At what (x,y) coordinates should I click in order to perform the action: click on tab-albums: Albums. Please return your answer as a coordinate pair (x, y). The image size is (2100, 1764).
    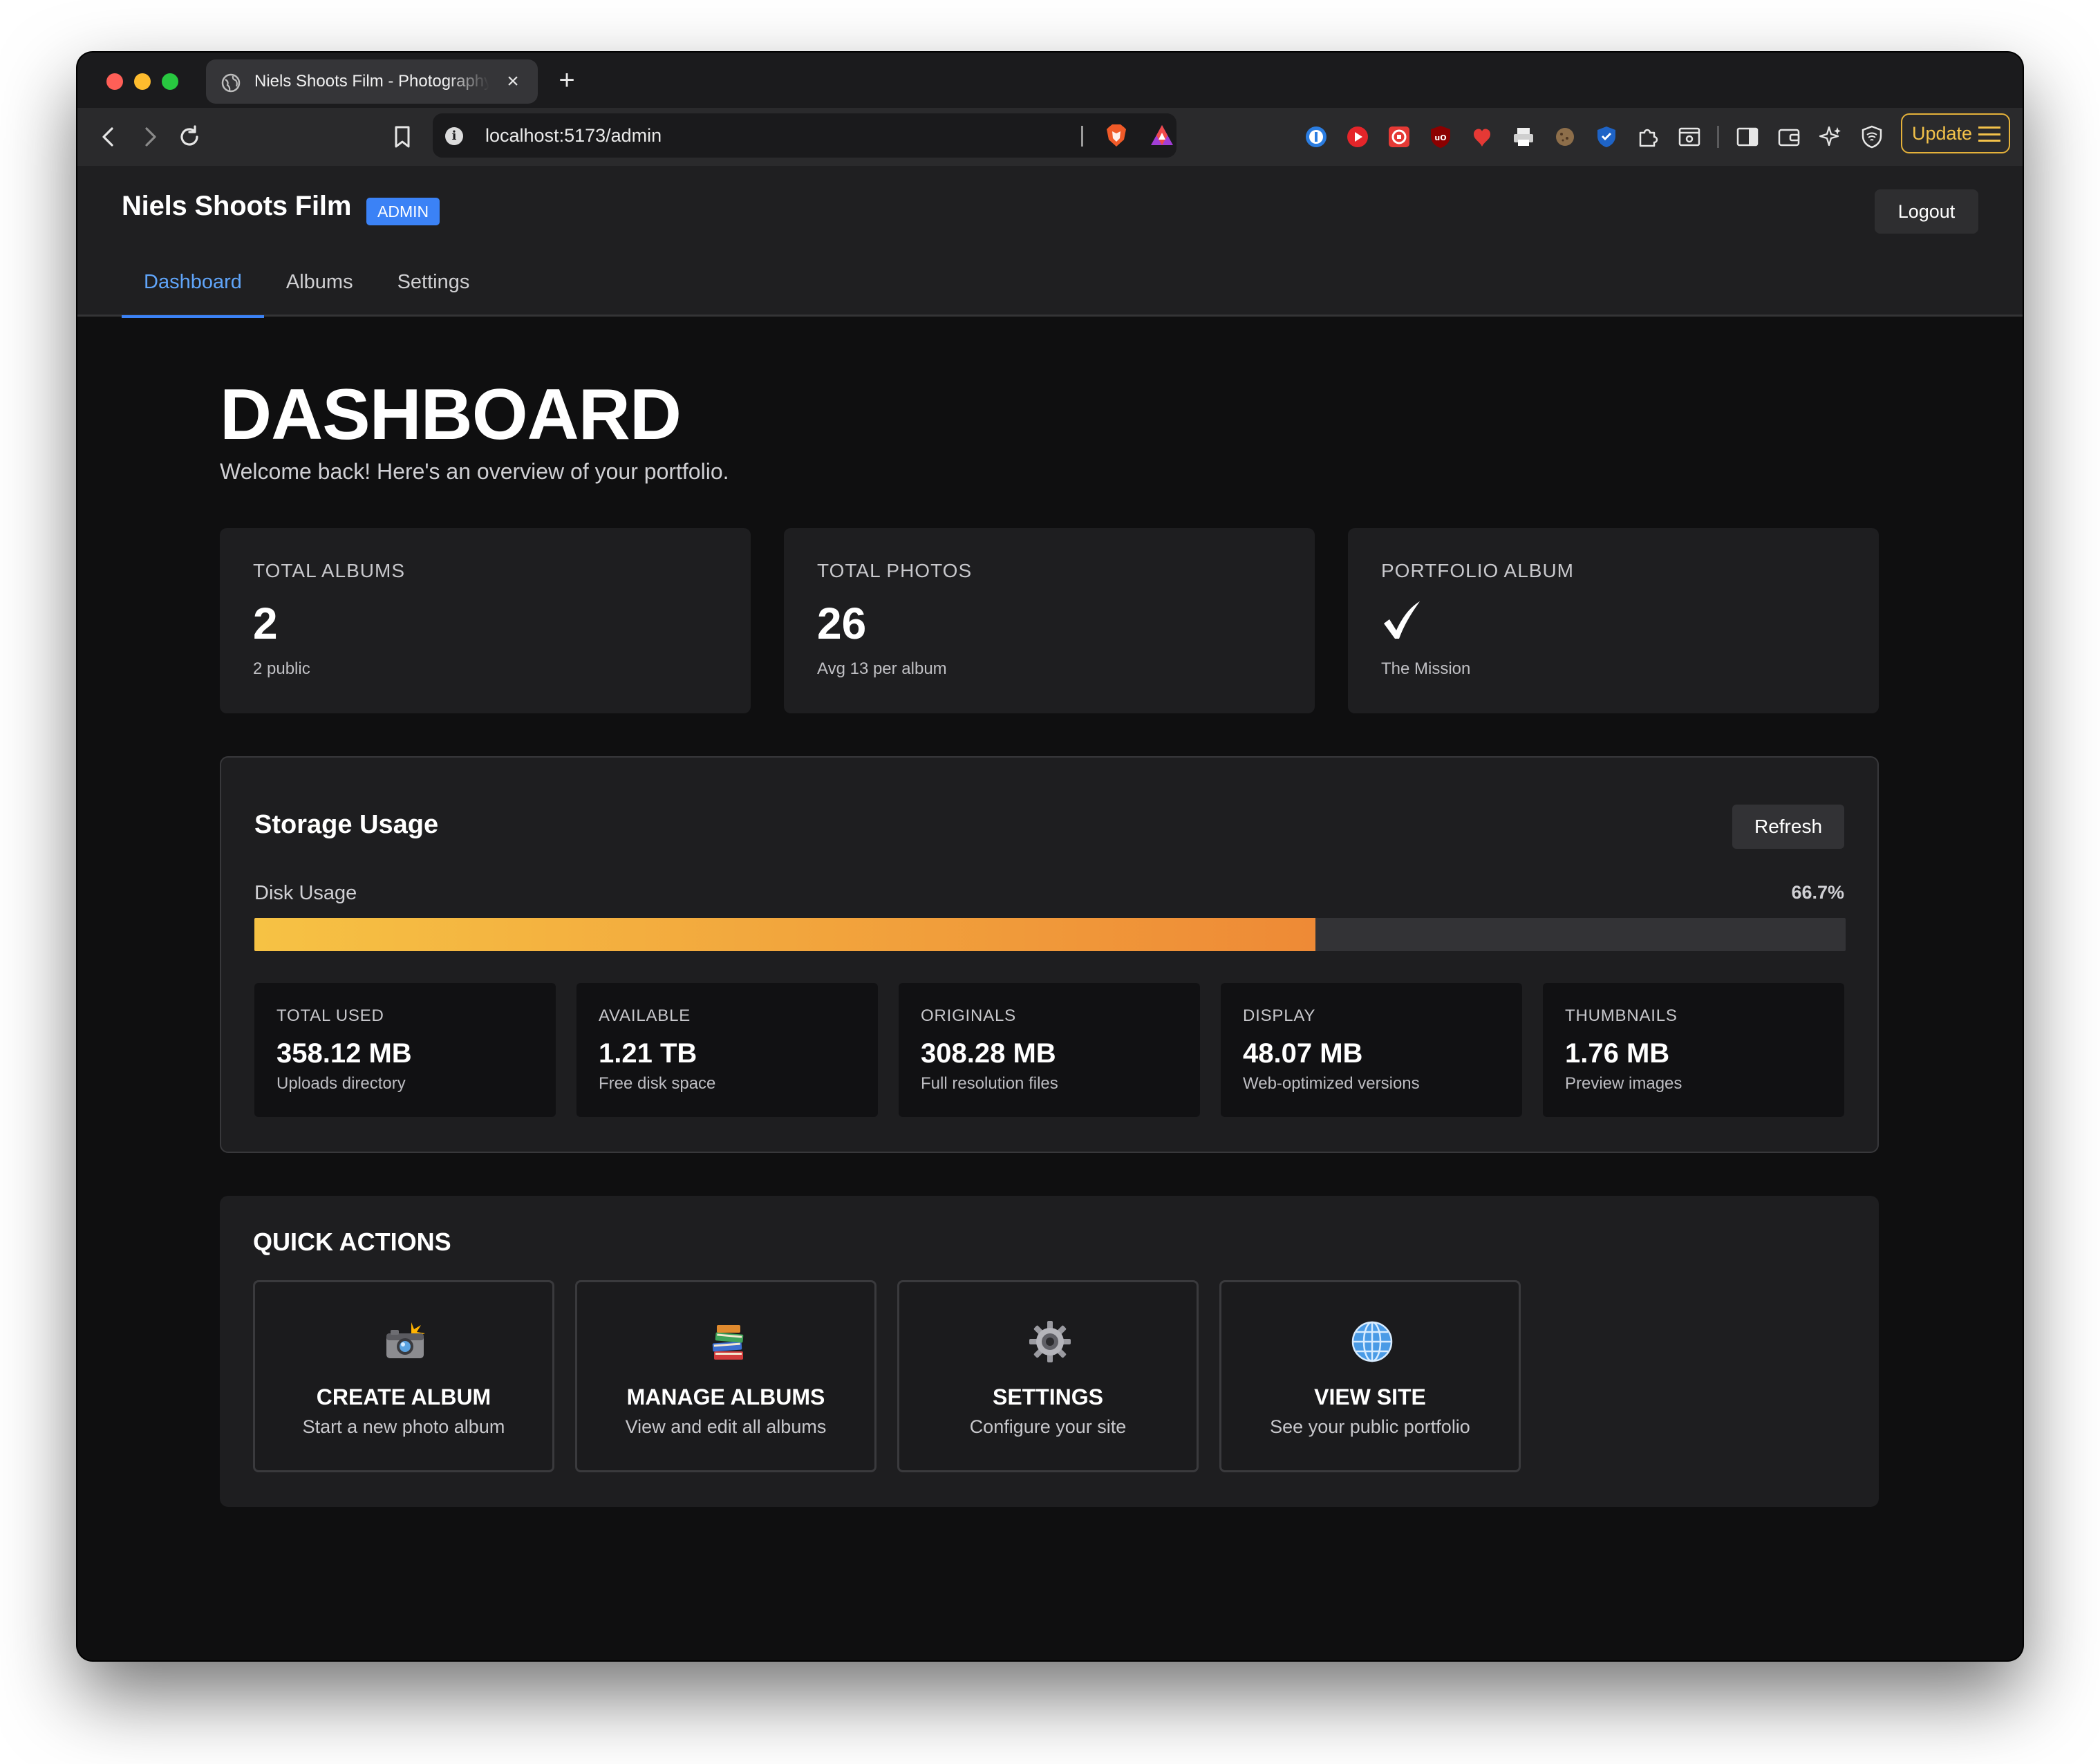
    Looking at the image, I should click on (319, 282).